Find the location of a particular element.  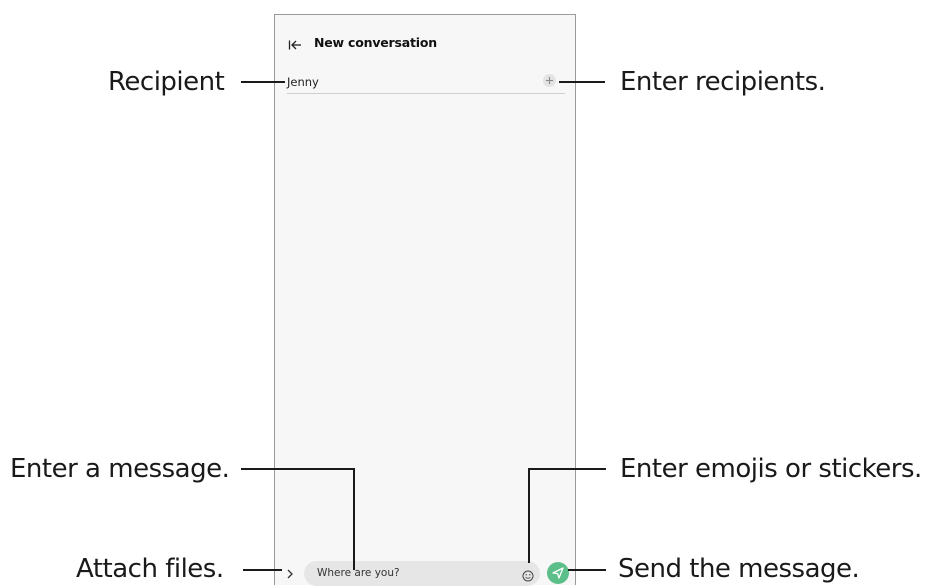

callout-enter-emojis: Enter emojis or stickers. is located at coordinates (771, 469).